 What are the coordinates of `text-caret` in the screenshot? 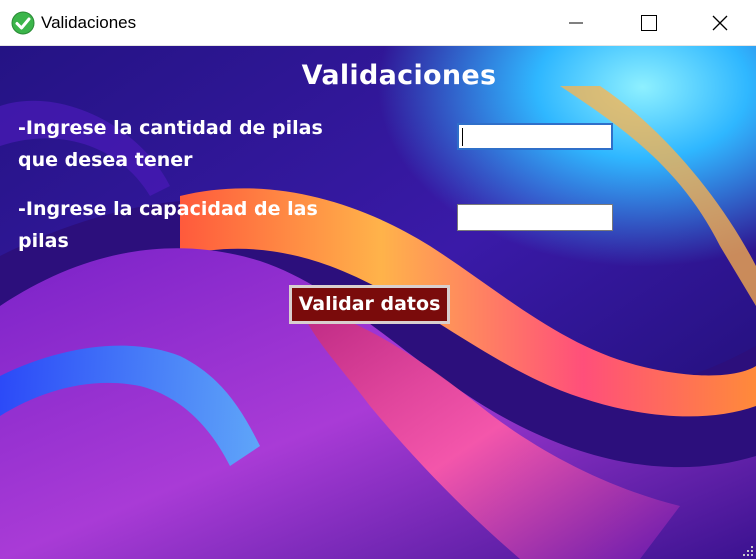 It's located at (462, 137).